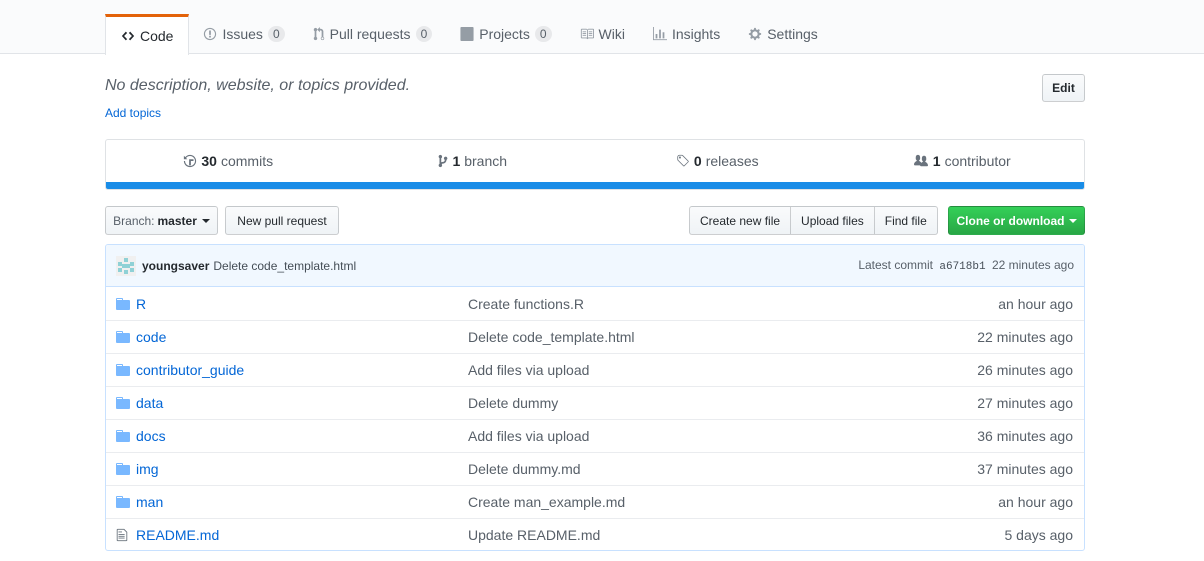  What do you see at coordinates (1025, 436) in the screenshot?
I see `commit-age: 36 minutes ago` at bounding box center [1025, 436].